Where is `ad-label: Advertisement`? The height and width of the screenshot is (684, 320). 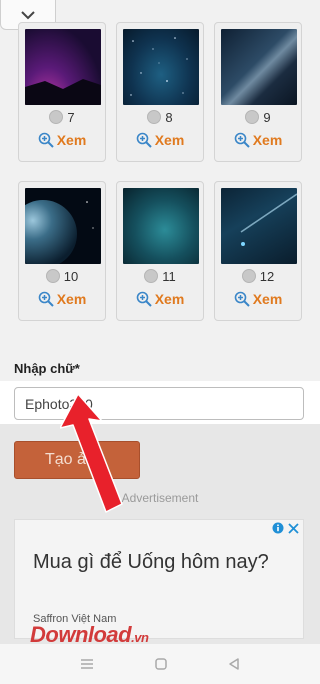
ad-label: Advertisement is located at coordinates (160, 498).